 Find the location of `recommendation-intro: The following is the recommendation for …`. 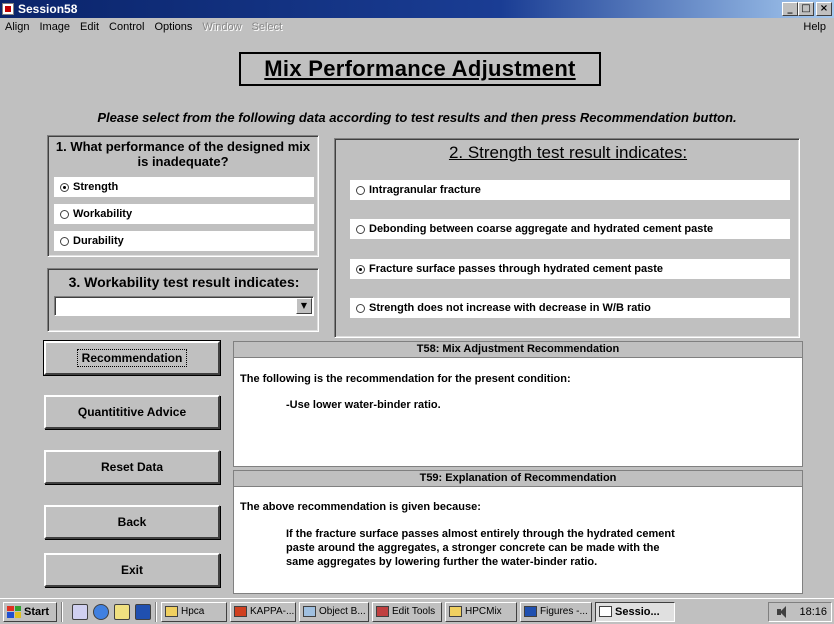

recommendation-intro: The following is the recommendation for … is located at coordinates (405, 379).